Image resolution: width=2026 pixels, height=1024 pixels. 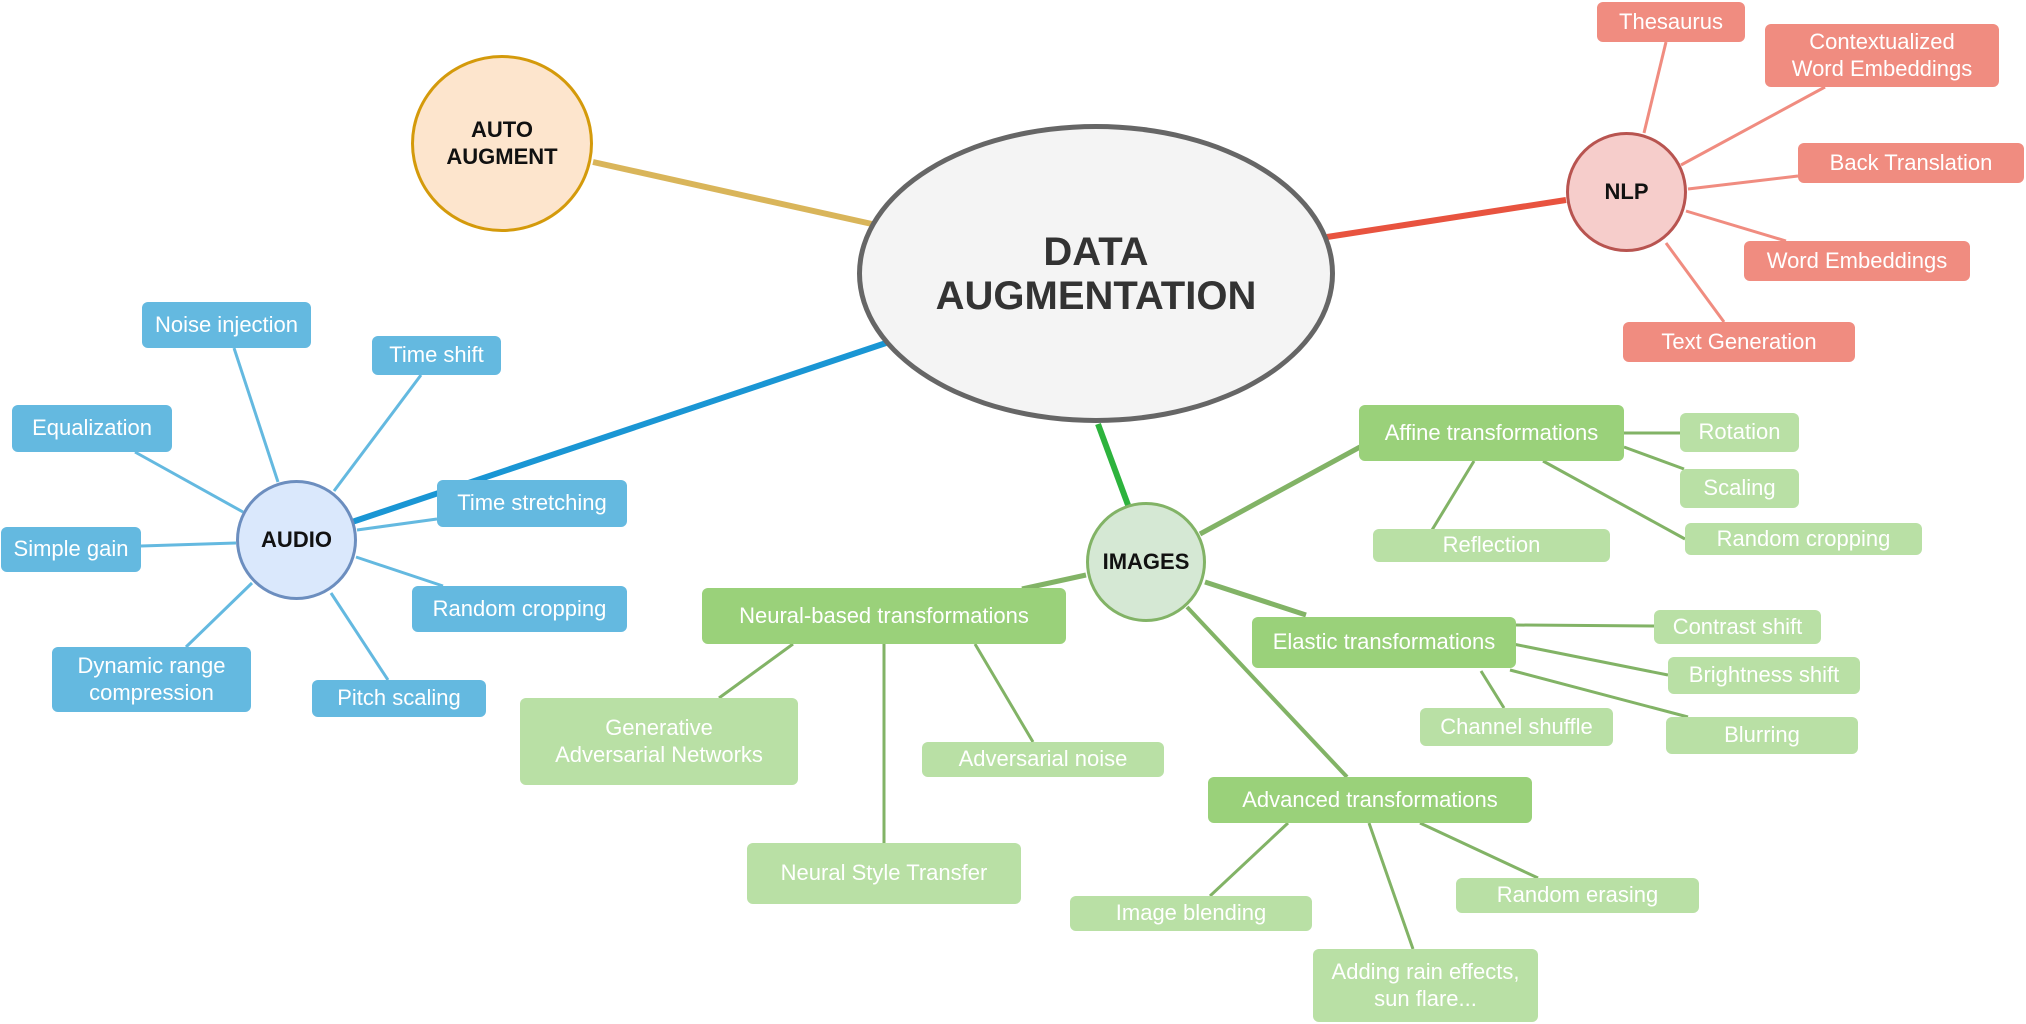 What do you see at coordinates (1857, 261) in the screenshot?
I see `nlp-leaf-word-embeddings: Word Embeddings` at bounding box center [1857, 261].